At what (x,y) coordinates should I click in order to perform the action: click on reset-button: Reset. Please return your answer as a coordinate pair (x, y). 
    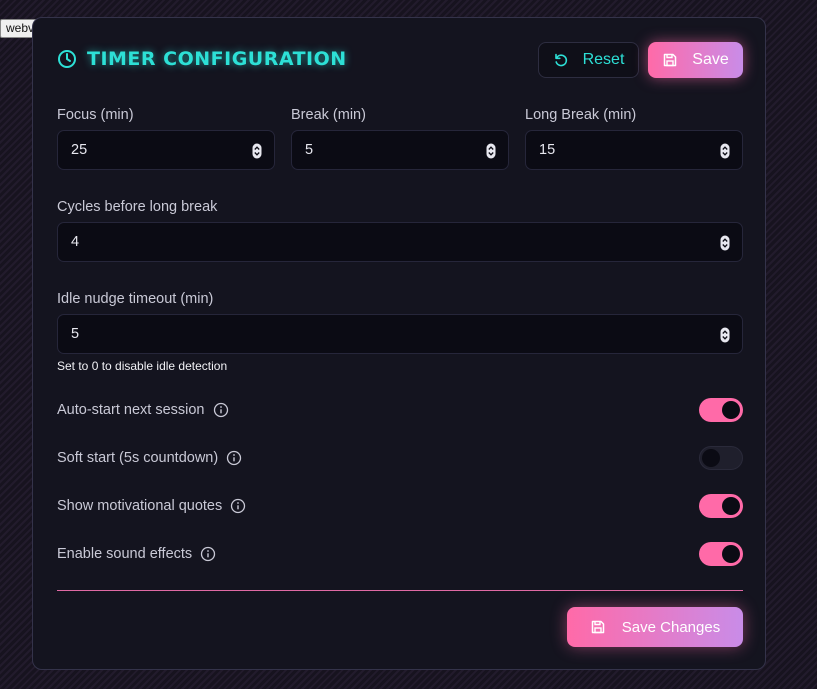
    Looking at the image, I should click on (588, 60).